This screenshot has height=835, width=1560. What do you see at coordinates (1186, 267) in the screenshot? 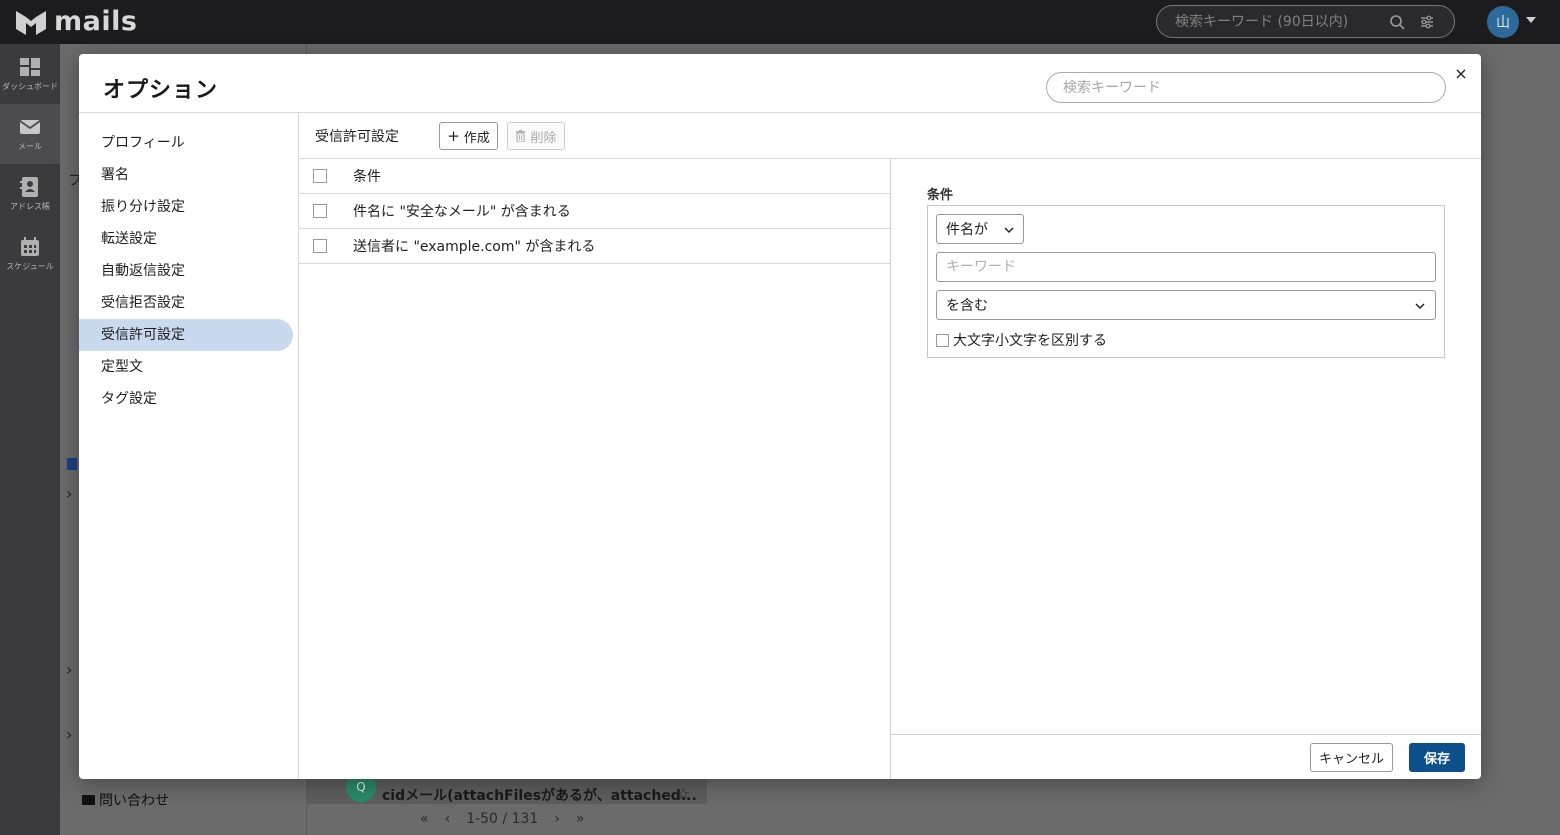
I see `keyword-input` at bounding box center [1186, 267].